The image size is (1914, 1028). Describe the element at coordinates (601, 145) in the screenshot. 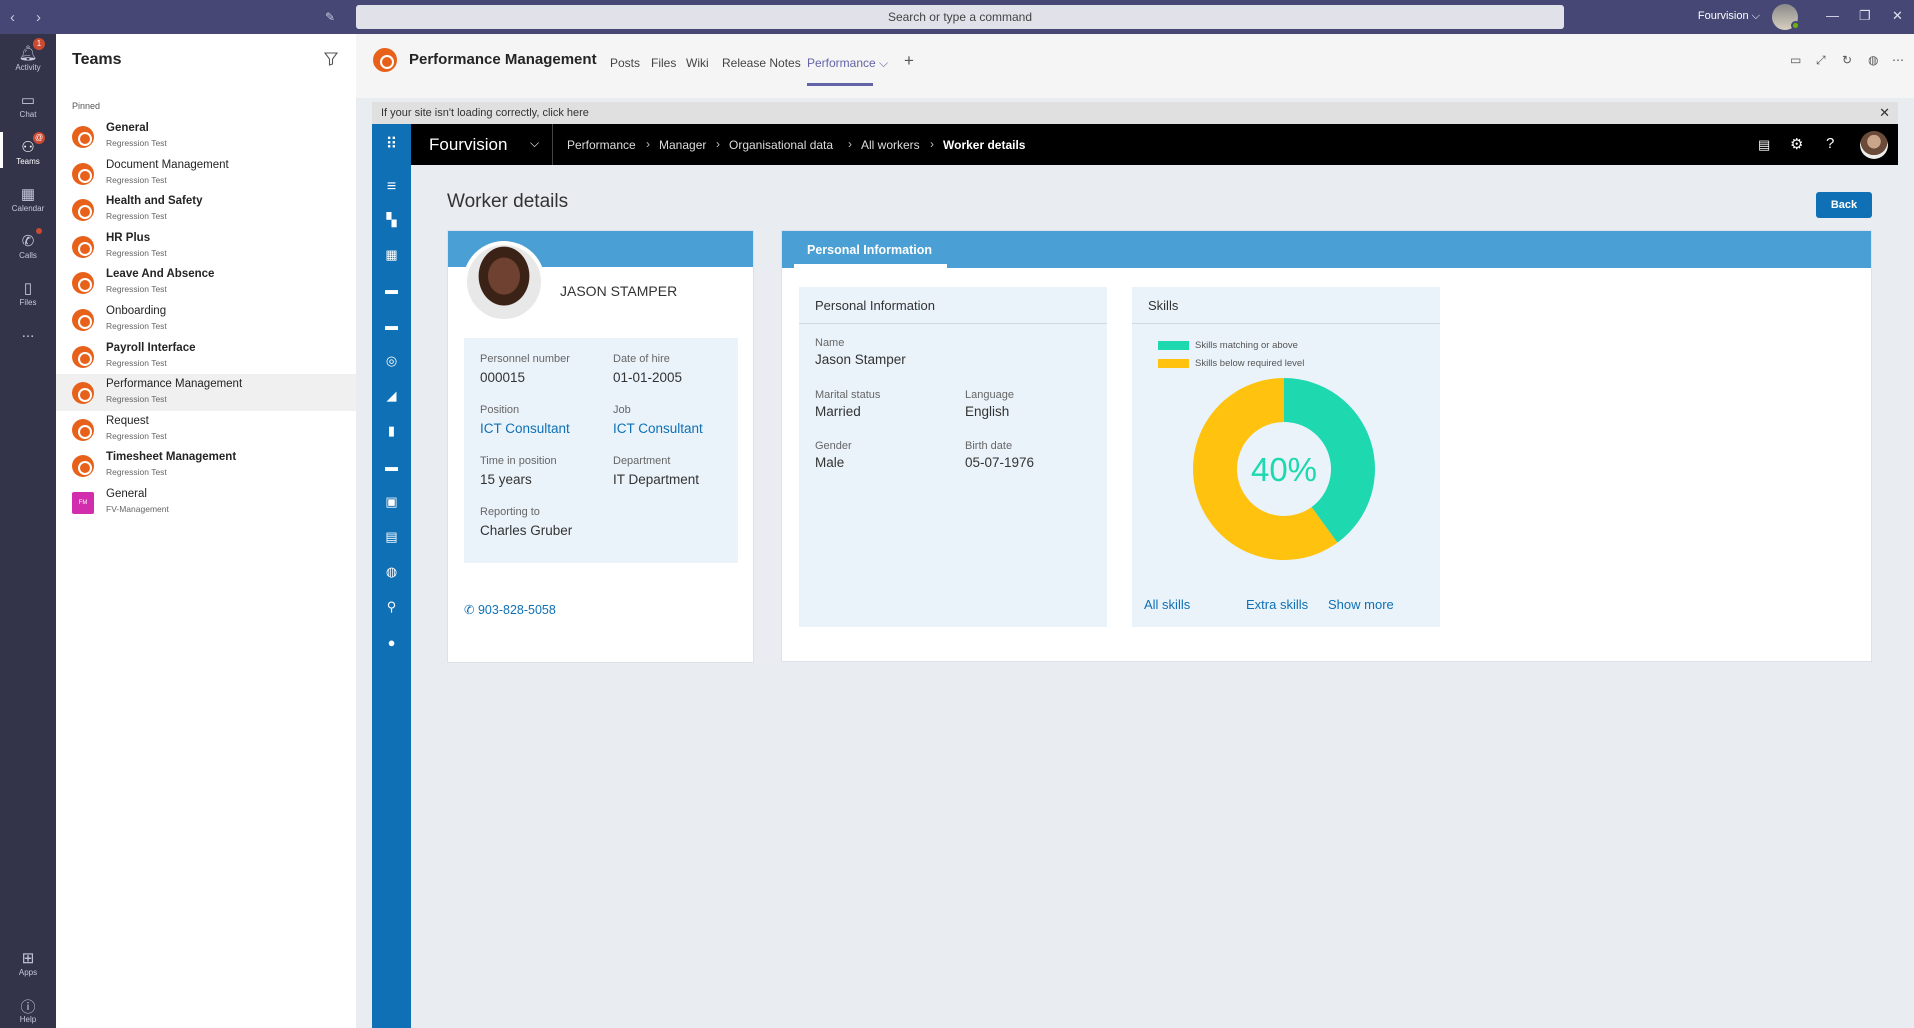

I see `breadcrumb-performance: Performance` at that location.